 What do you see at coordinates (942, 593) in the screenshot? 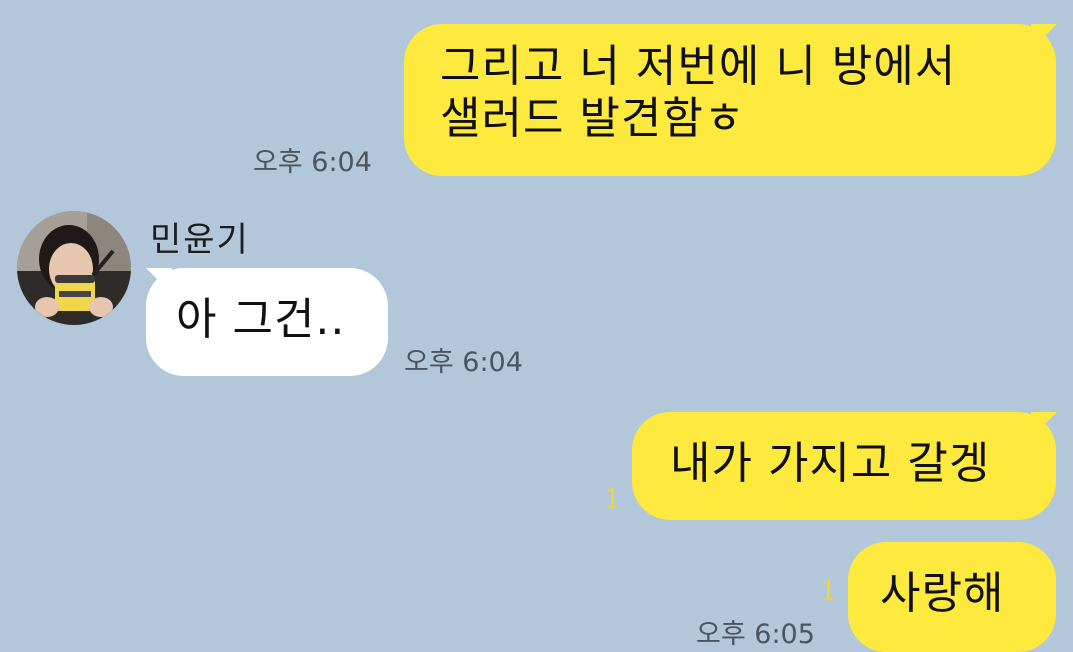
I see `message-text: 사랑해` at bounding box center [942, 593].